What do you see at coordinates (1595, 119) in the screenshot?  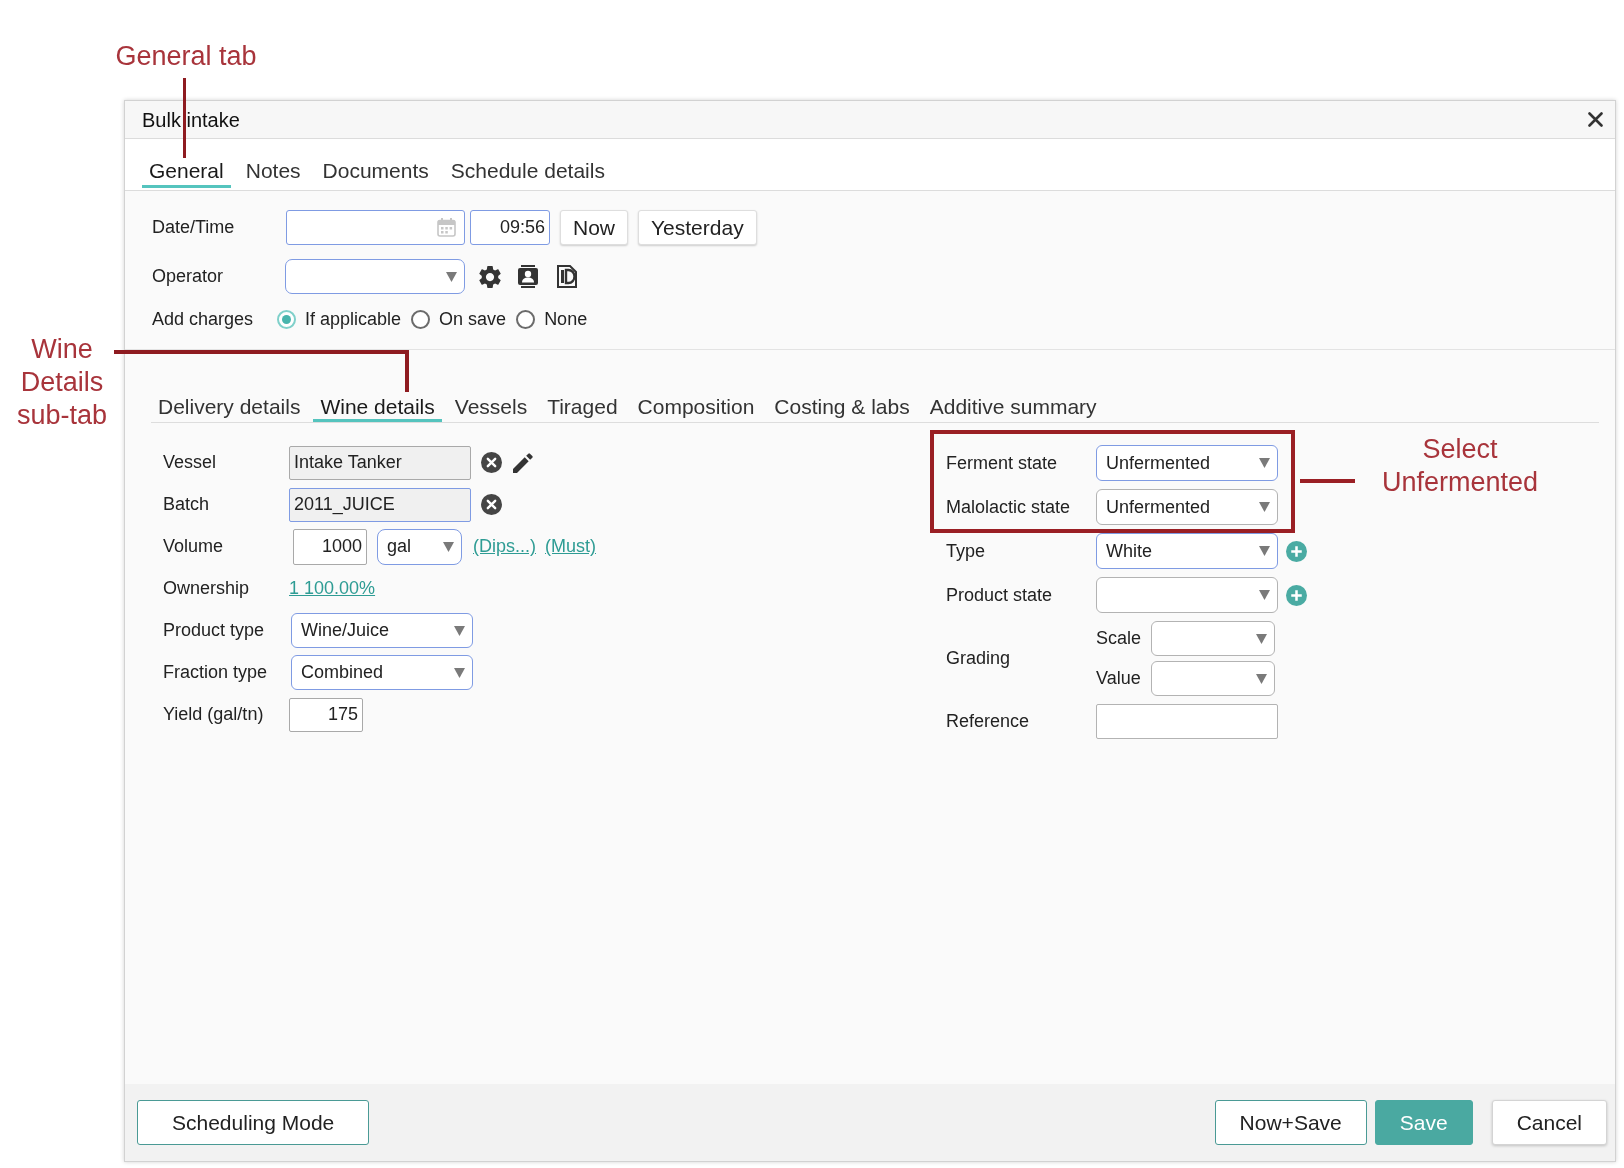 I see `close-icon` at bounding box center [1595, 119].